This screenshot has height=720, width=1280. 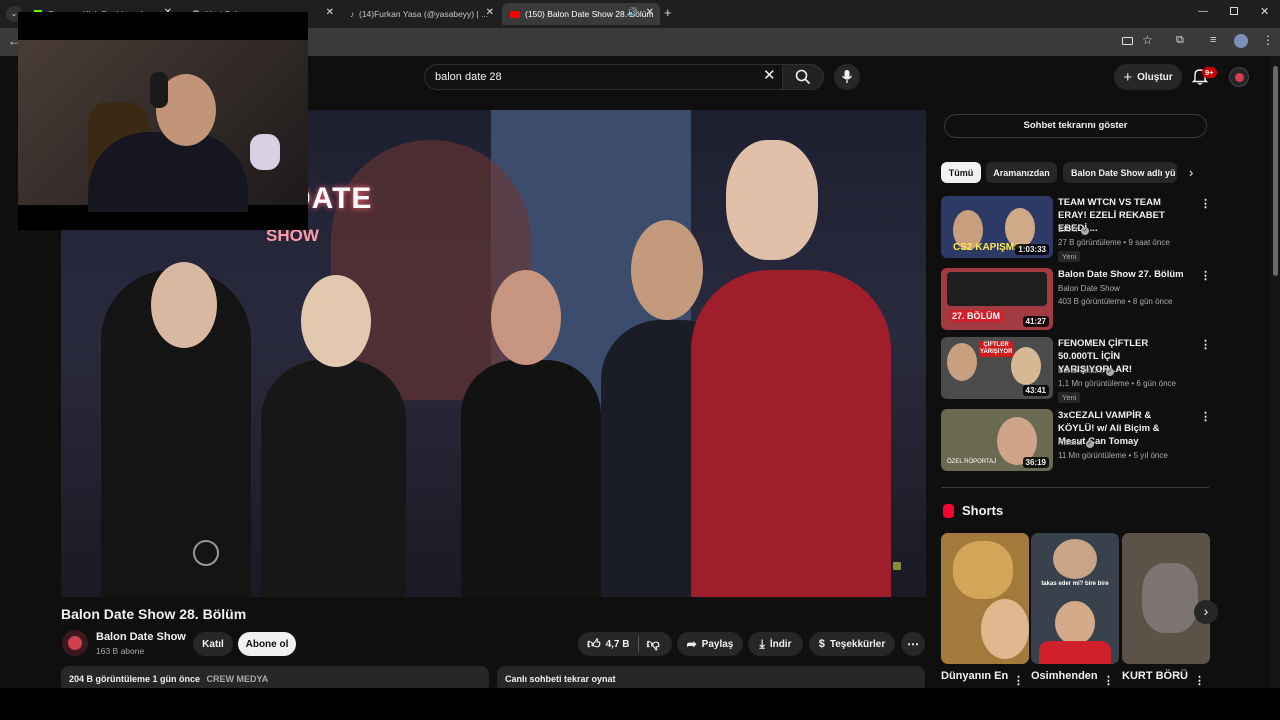 I want to click on more-actions-button: ⋯, so click(x=913, y=644).